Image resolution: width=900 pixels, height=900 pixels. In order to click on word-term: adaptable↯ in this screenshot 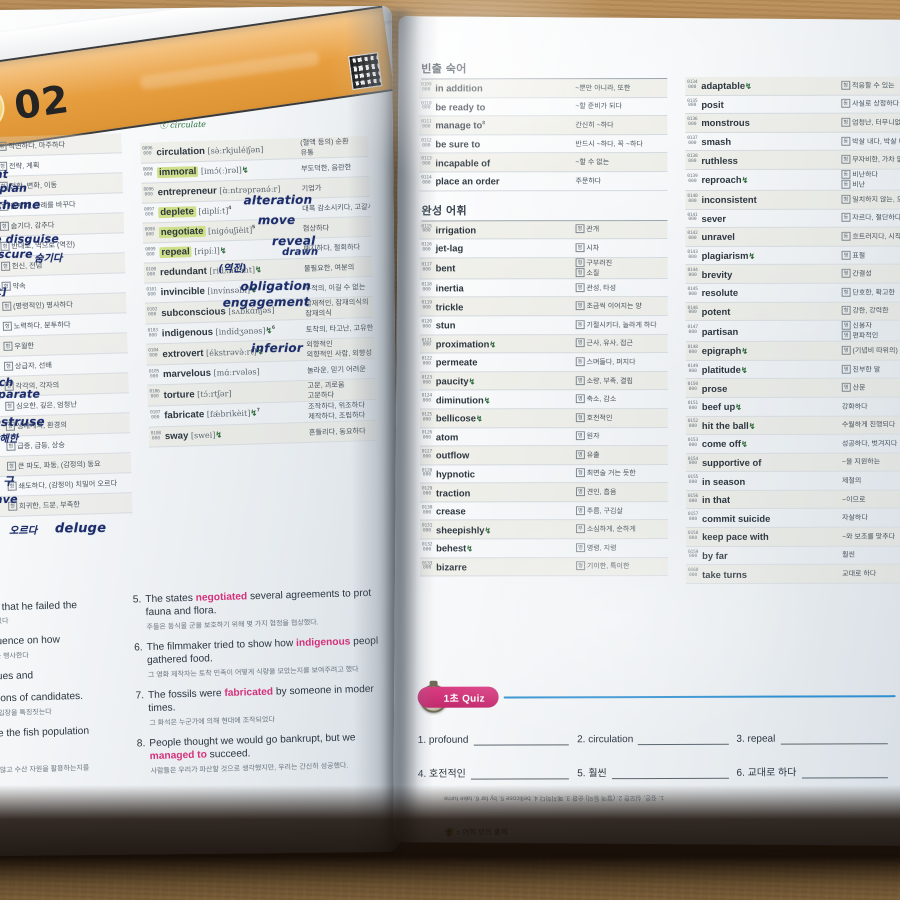, I will do `click(726, 86)`.